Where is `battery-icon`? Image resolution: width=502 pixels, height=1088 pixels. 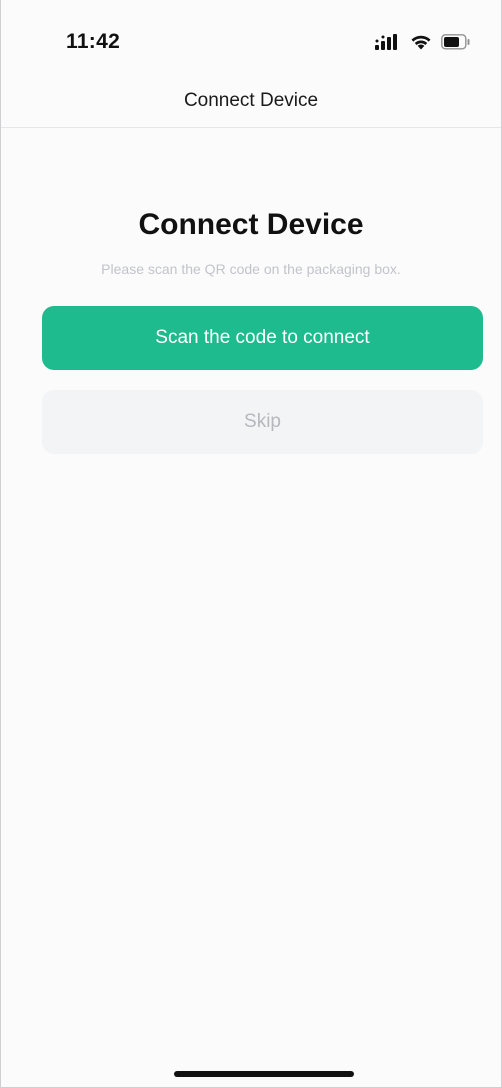
battery-icon is located at coordinates (456, 42).